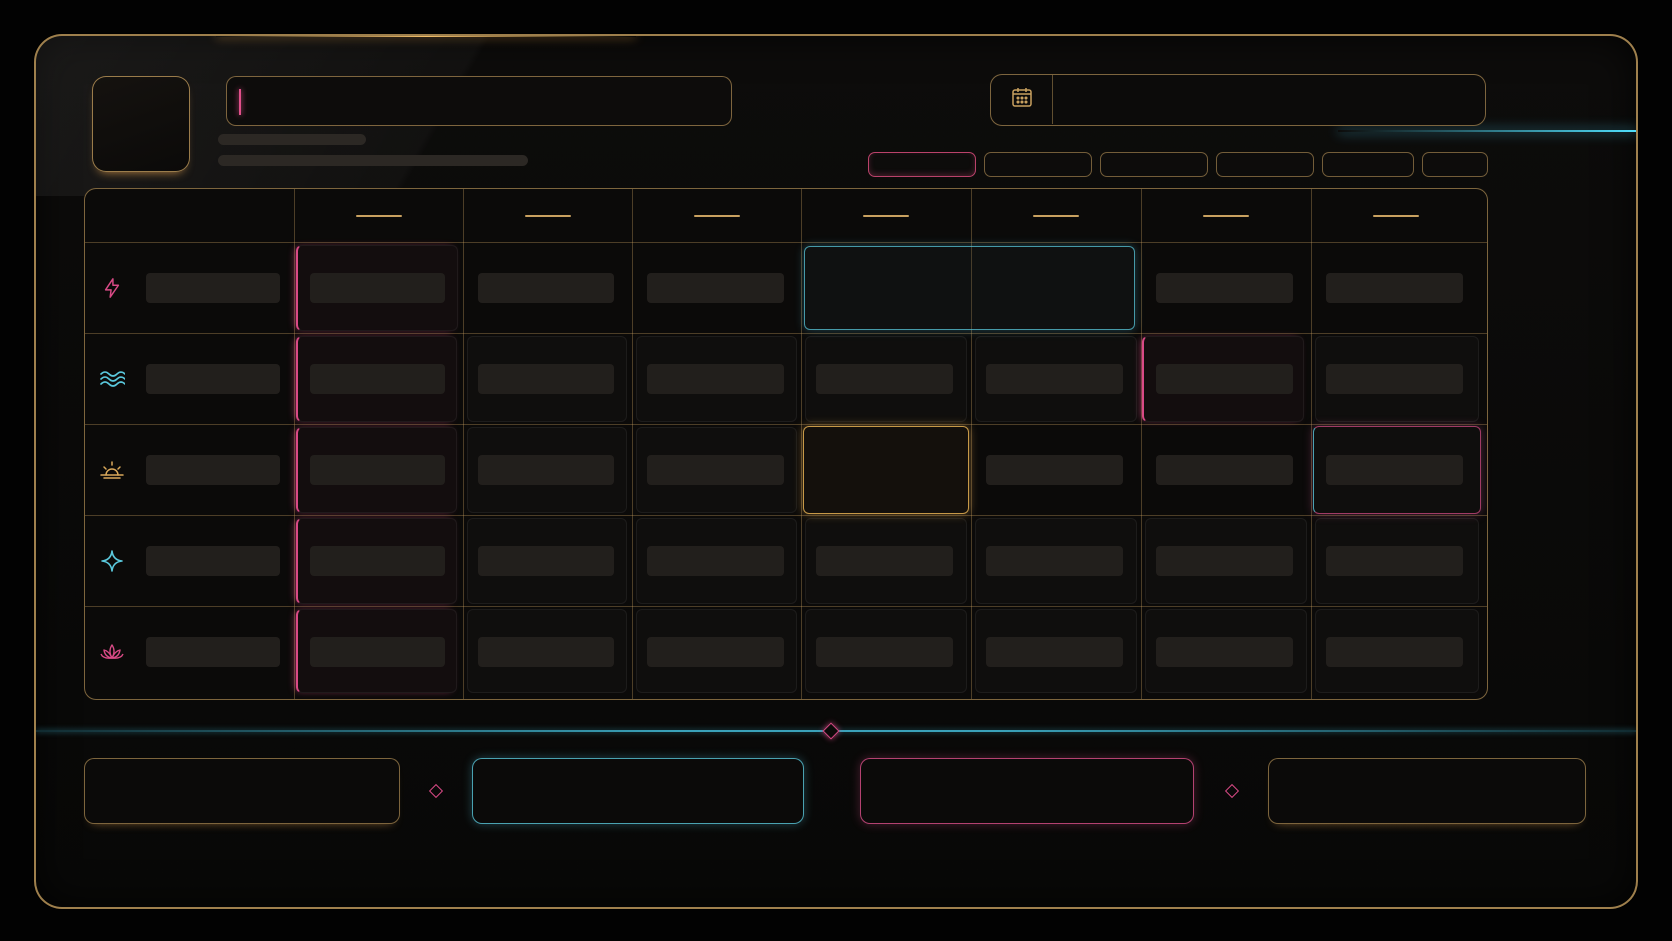  What do you see at coordinates (141, 124) in the screenshot?
I see `logo-placeholder` at bounding box center [141, 124].